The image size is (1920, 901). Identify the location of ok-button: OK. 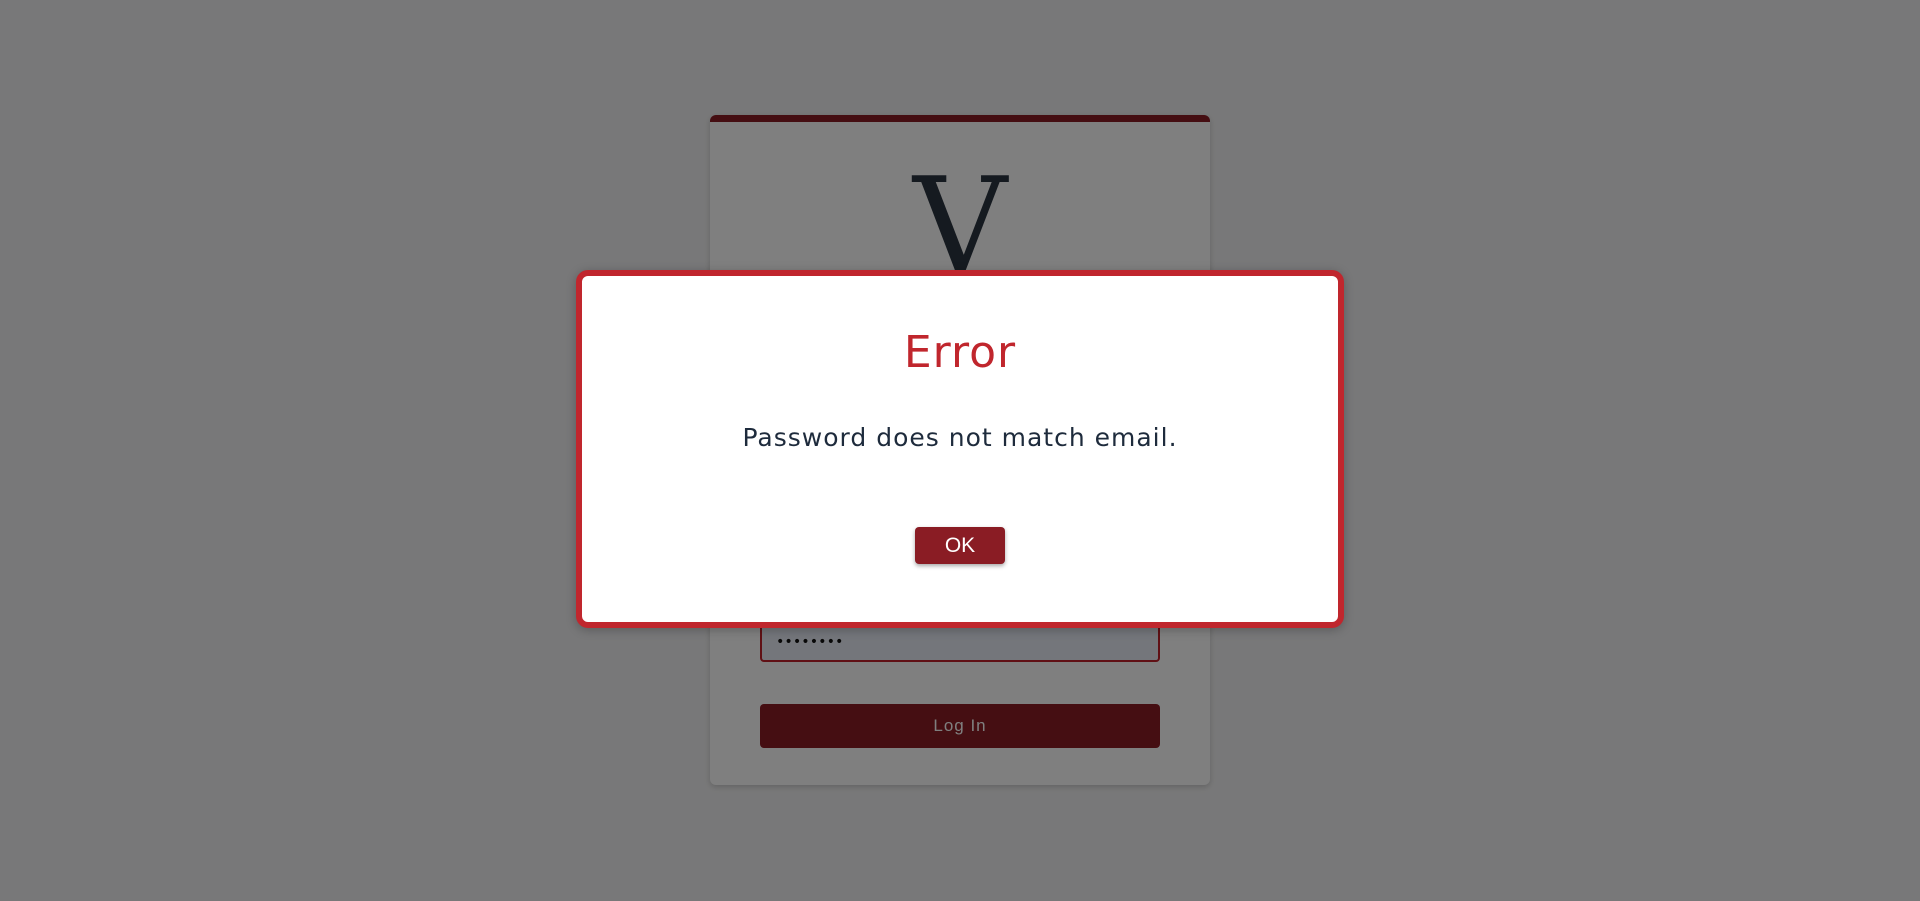
(960, 545).